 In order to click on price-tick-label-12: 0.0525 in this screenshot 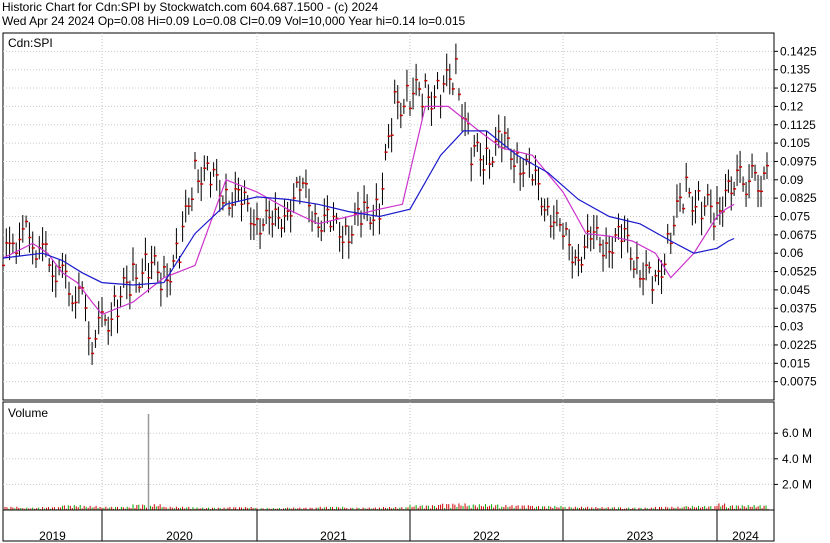, I will do `click(798, 272)`.